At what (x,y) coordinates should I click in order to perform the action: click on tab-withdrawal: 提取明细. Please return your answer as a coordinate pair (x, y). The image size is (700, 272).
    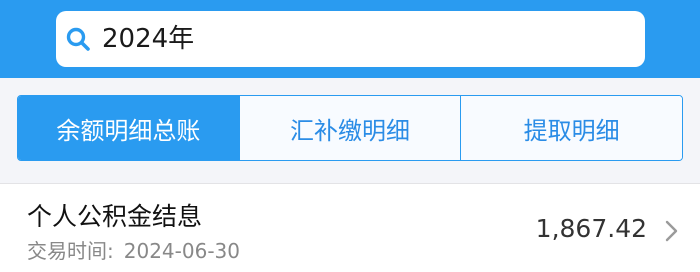
    Looking at the image, I should click on (571, 128).